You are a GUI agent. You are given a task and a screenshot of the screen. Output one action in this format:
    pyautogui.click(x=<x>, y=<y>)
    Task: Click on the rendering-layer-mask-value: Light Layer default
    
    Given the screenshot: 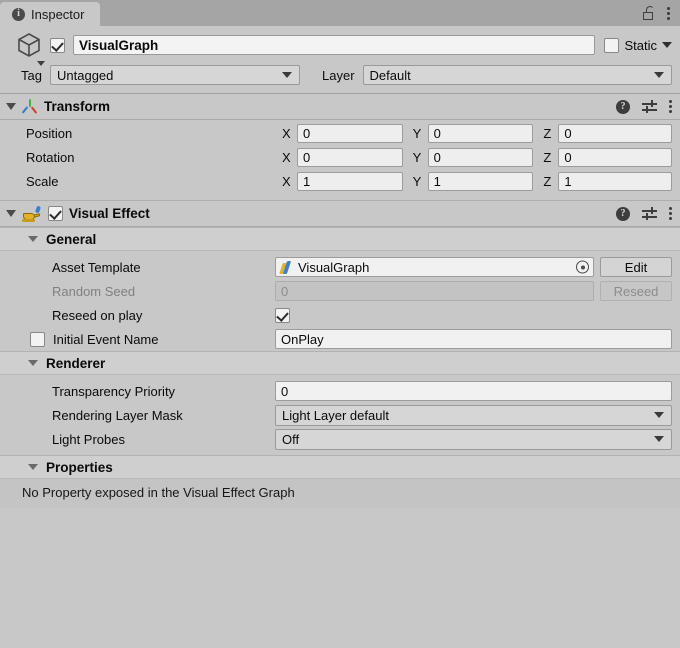 What is the action you would take?
    pyautogui.click(x=335, y=415)
    